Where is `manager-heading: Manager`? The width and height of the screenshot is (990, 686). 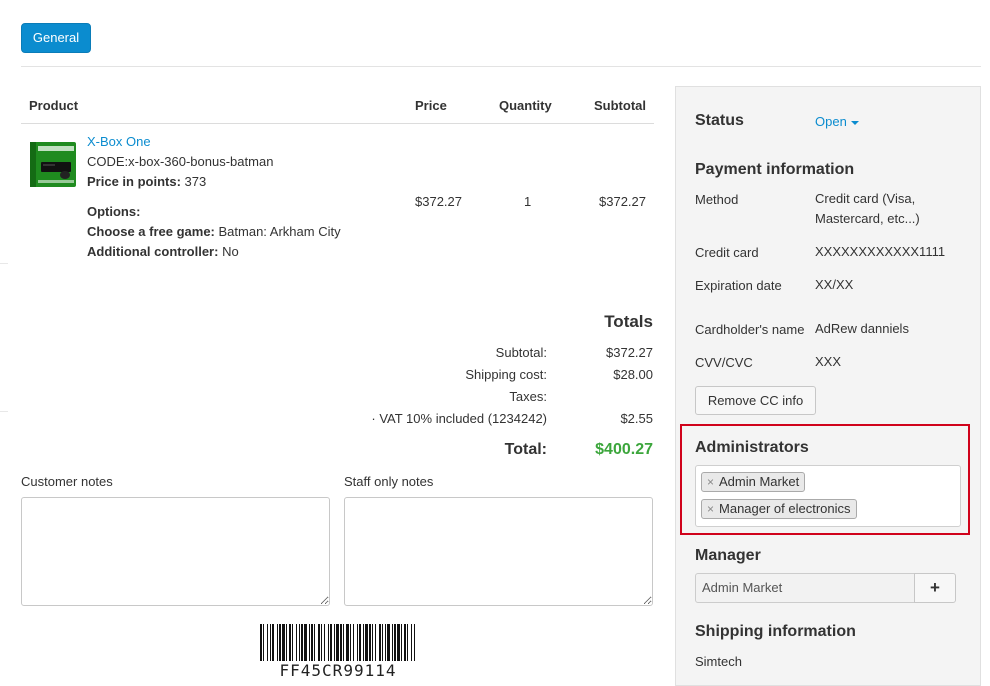 manager-heading: Manager is located at coordinates (728, 555).